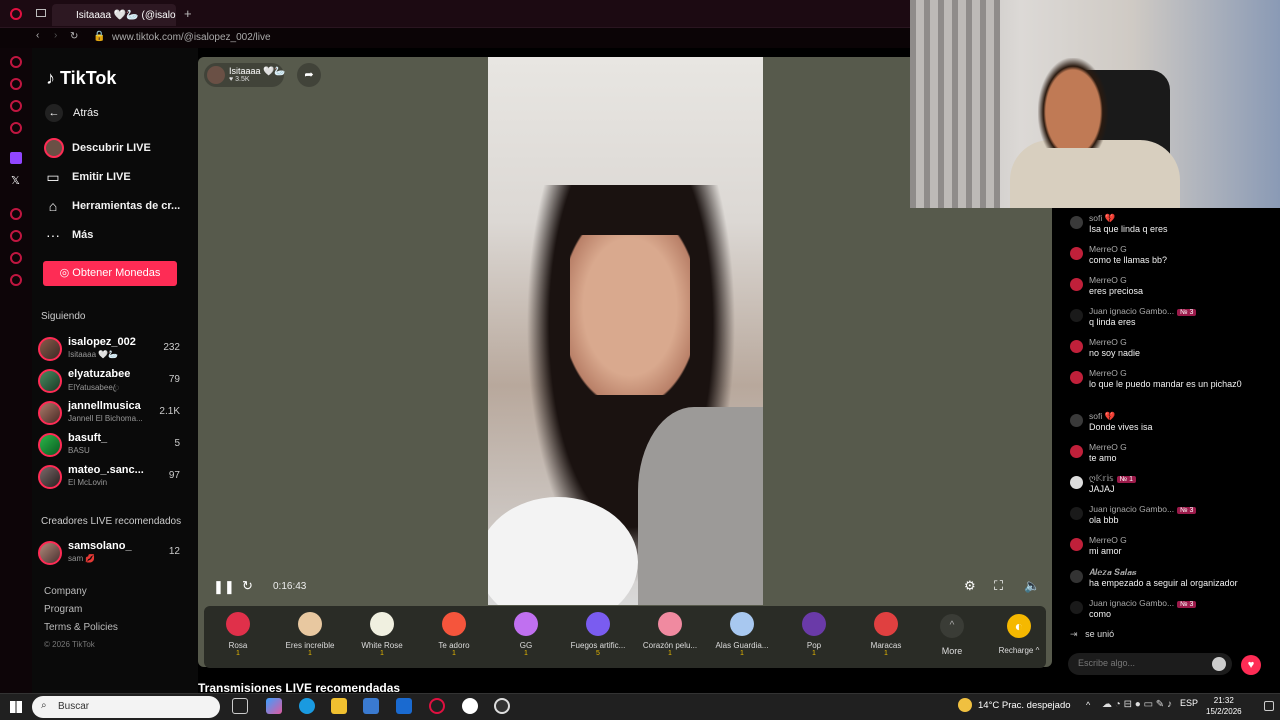 The width and height of the screenshot is (1280, 720). Describe the element at coordinates (113, 476) in the screenshot. I see `following-item: mateo_.sanc... El McLovin 97` at that location.